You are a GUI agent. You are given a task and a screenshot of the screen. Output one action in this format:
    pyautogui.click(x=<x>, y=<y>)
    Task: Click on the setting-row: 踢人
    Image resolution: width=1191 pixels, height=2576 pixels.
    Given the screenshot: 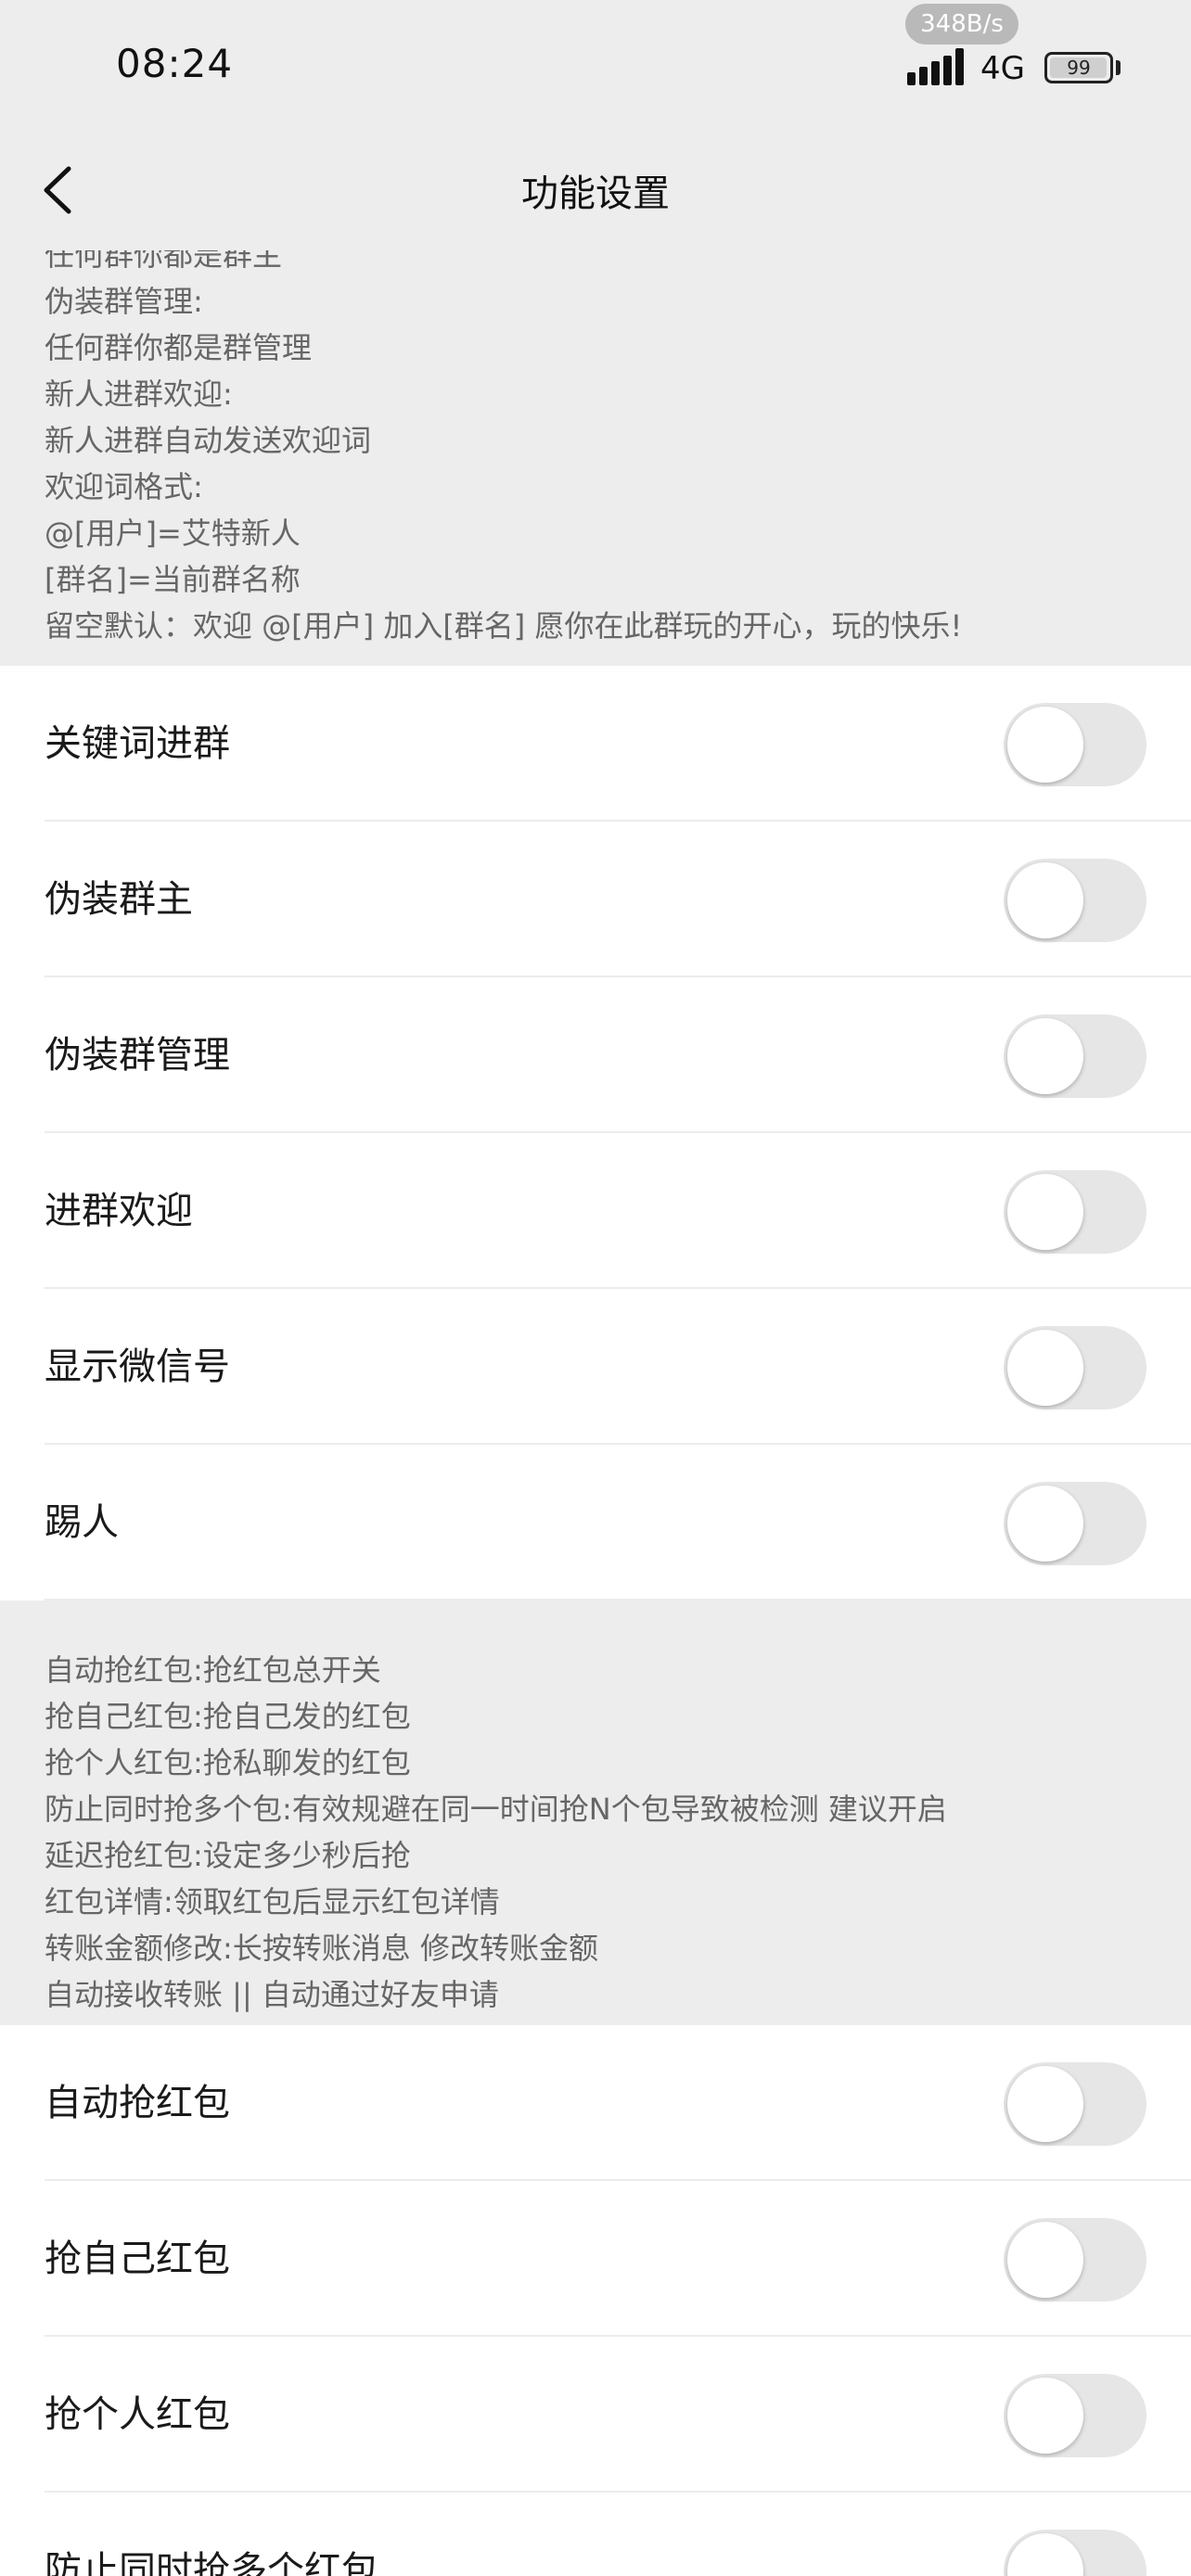 What is the action you would take?
    pyautogui.click(x=595, y=1522)
    